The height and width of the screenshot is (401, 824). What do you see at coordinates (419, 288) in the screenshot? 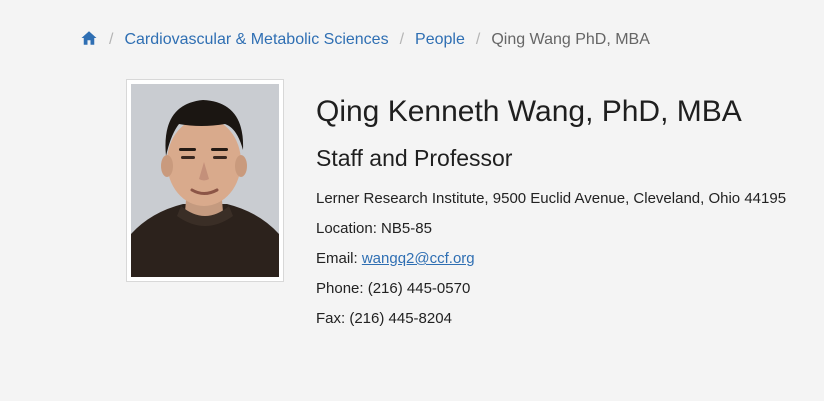
I see `phone-value: (216) 445-0570` at bounding box center [419, 288].